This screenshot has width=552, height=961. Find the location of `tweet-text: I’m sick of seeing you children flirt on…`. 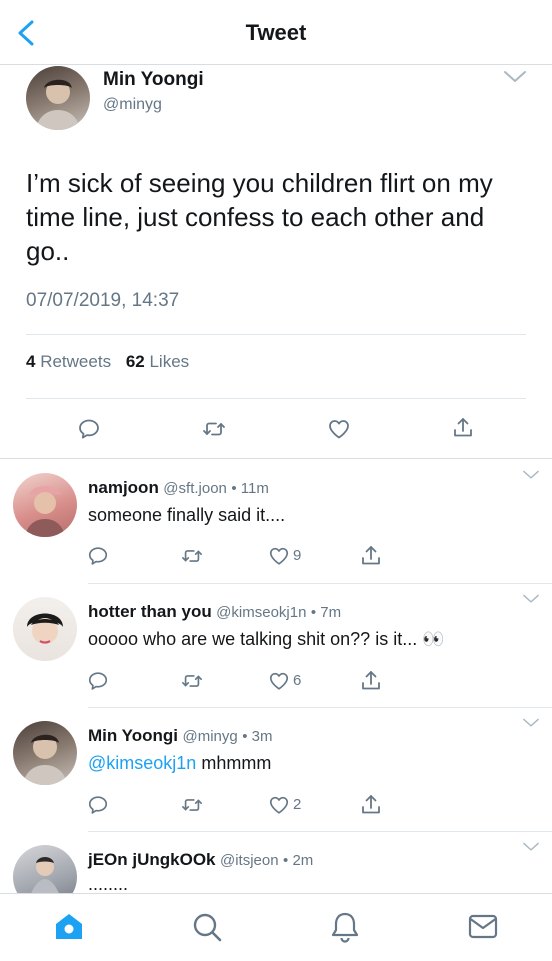

tweet-text: I’m sick of seeing you children flirt on… is located at coordinates (259, 217).